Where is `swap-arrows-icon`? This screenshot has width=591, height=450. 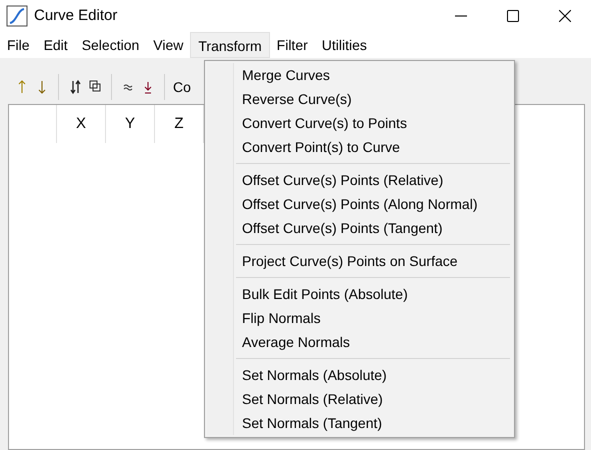
swap-arrows-icon is located at coordinates (75, 87).